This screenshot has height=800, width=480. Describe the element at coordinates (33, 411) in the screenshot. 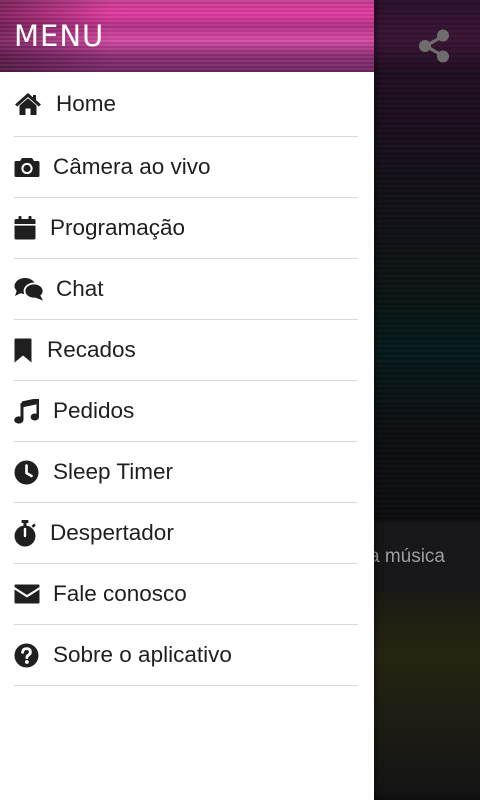

I see `music-icon` at that location.